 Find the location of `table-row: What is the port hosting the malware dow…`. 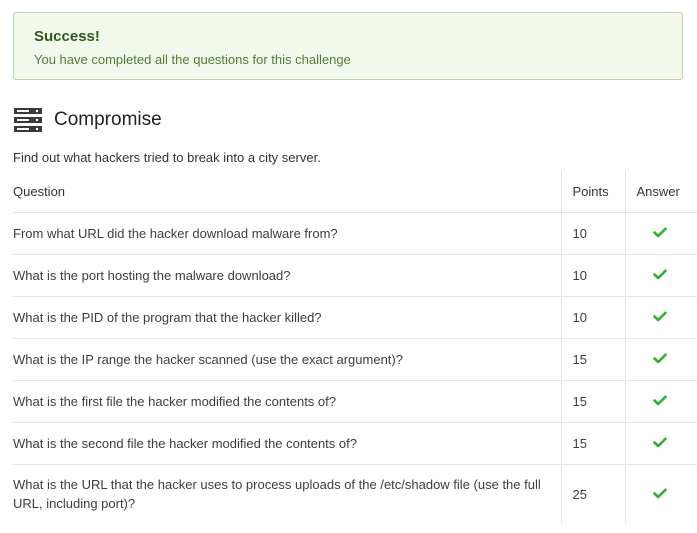

table-row: What is the port hosting the malware dow… is located at coordinates (355, 275).